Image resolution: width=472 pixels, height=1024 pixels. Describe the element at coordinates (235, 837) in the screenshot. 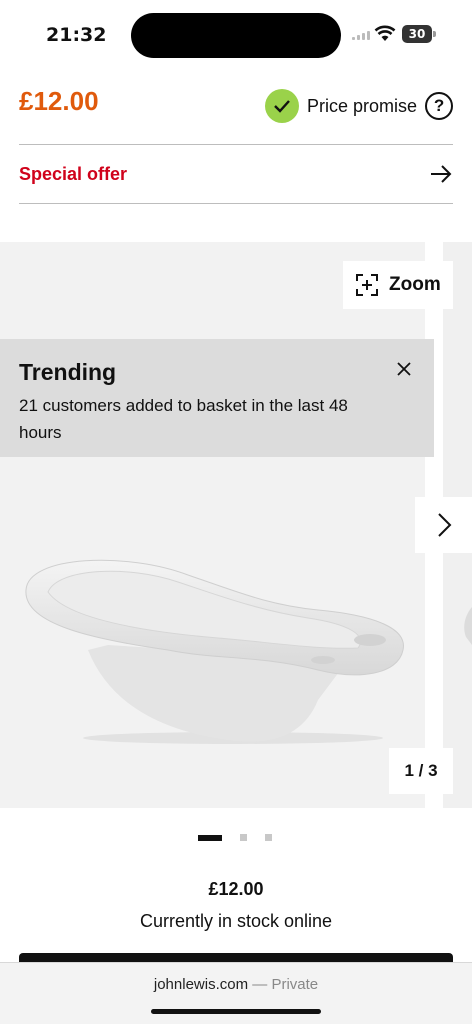

I see `carousel-pagination` at that location.